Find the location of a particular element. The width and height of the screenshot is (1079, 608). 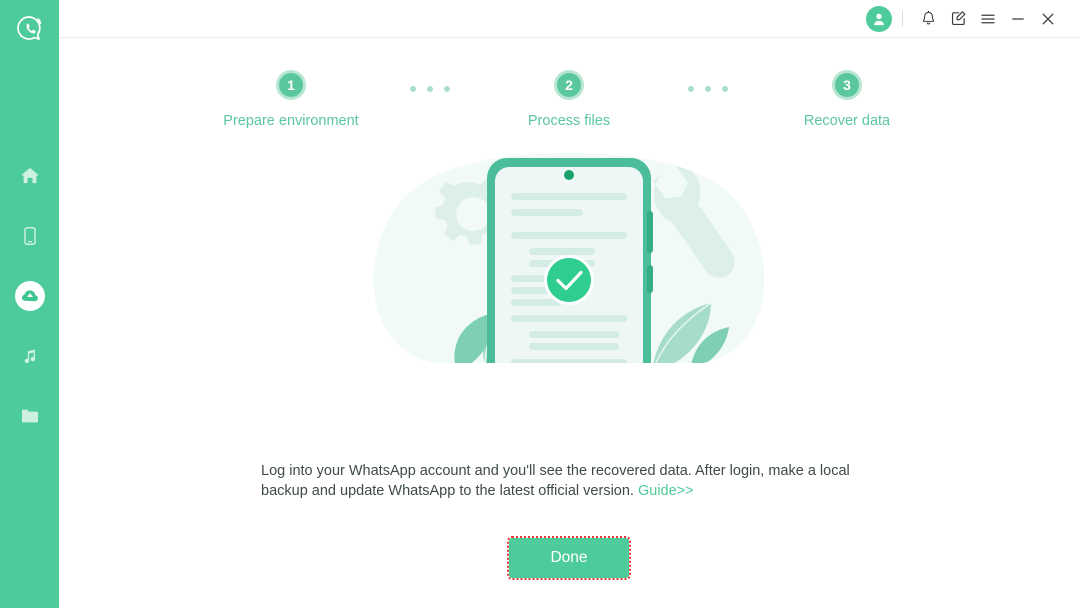

step-3-number: 3 is located at coordinates (847, 85).